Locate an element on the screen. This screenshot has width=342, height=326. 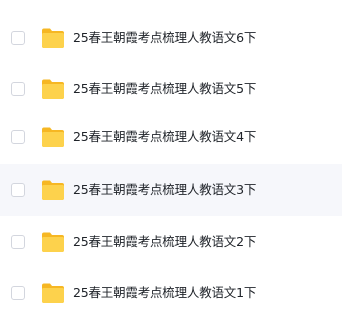
file-name: 25春王朝霞考点梳理人教语文1下 is located at coordinates (164, 293).